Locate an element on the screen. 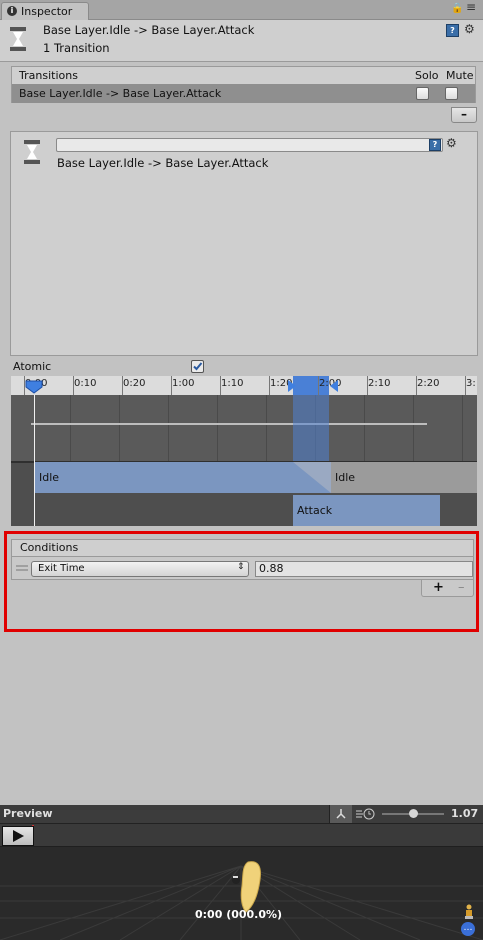 The width and height of the screenshot is (483, 940). clip-source: Idle is located at coordinates (183, 477).